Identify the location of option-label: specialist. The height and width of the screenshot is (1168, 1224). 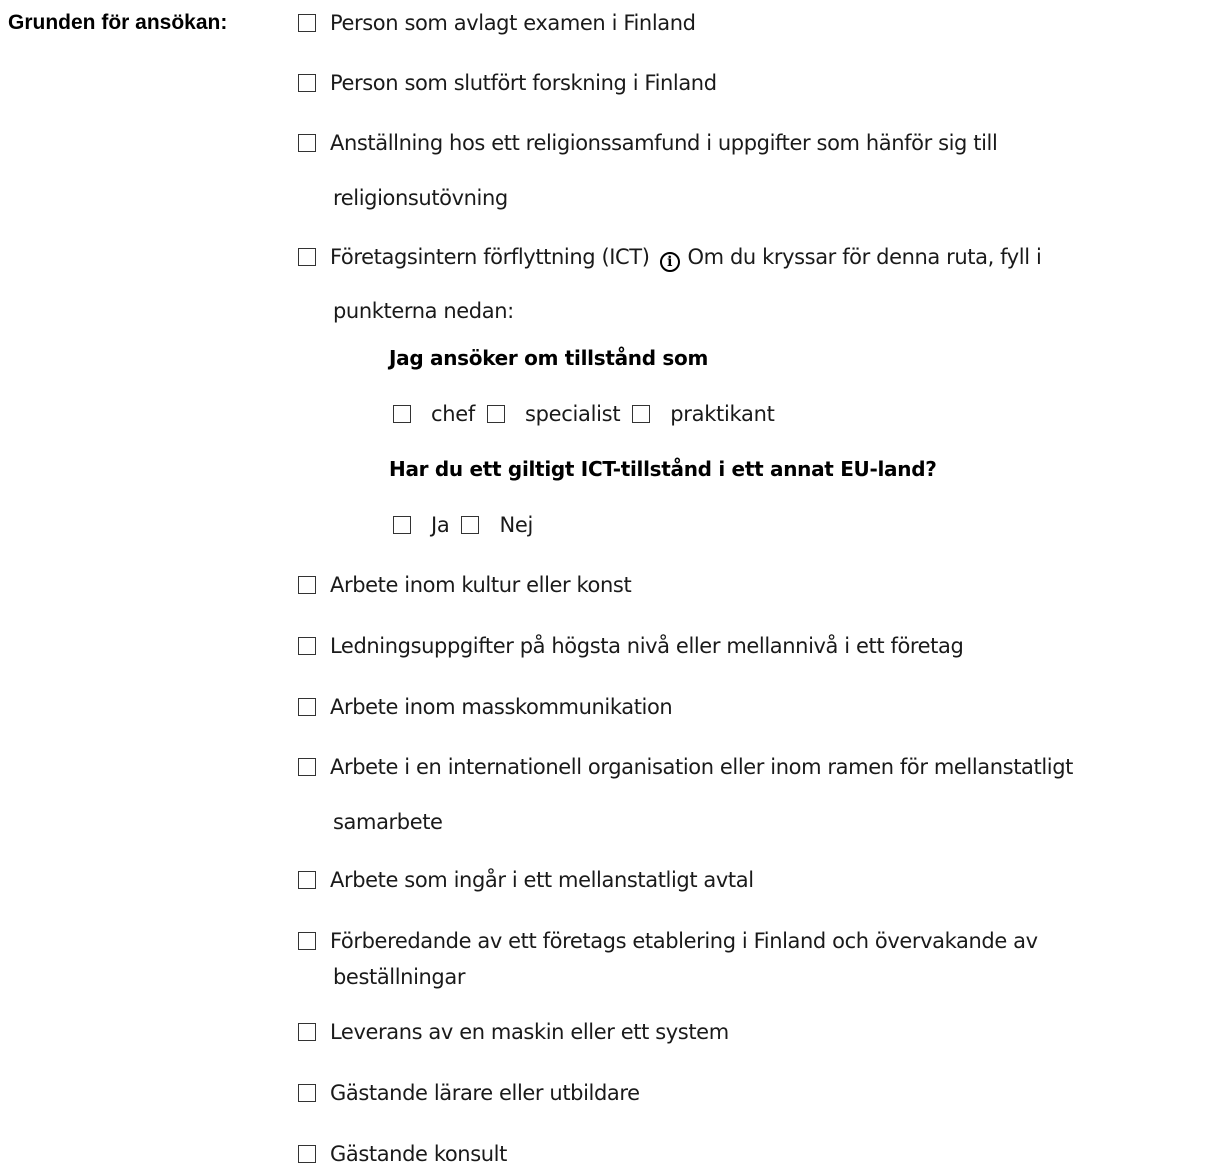
(572, 414).